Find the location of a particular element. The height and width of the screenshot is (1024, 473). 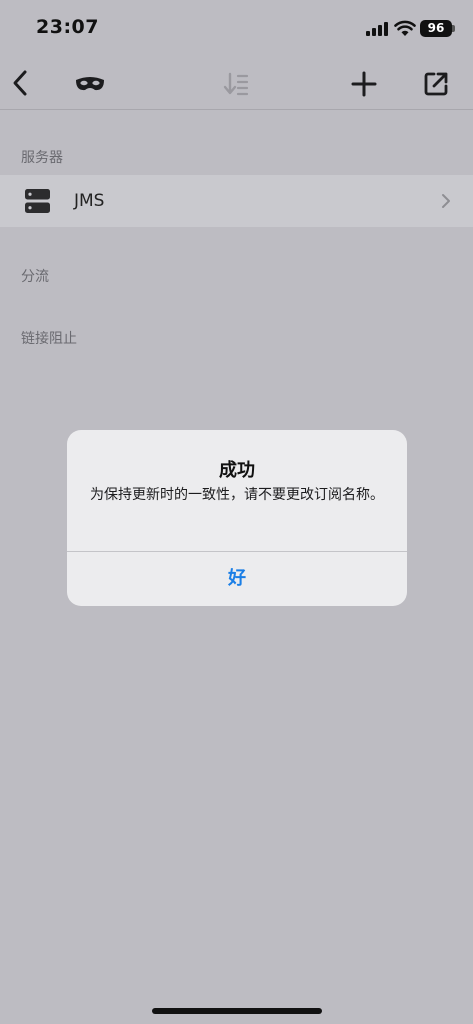

sort-icon is located at coordinates (236, 84).